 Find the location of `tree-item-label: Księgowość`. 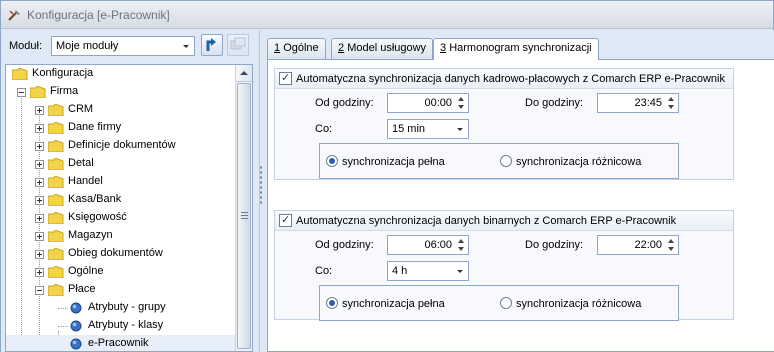

tree-item-label: Księgowość is located at coordinates (97, 217).